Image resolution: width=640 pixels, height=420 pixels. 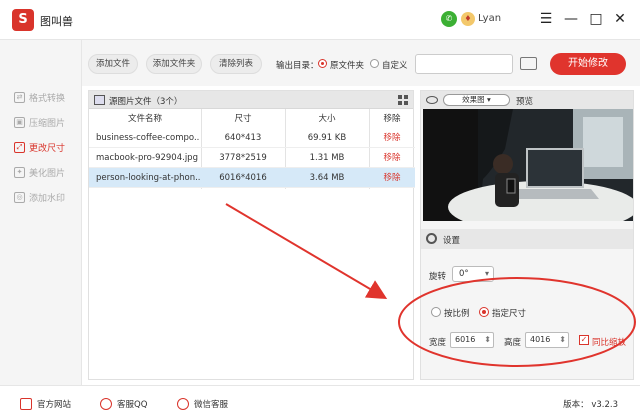 I want to click on output-source-radio, so click(x=322, y=63).